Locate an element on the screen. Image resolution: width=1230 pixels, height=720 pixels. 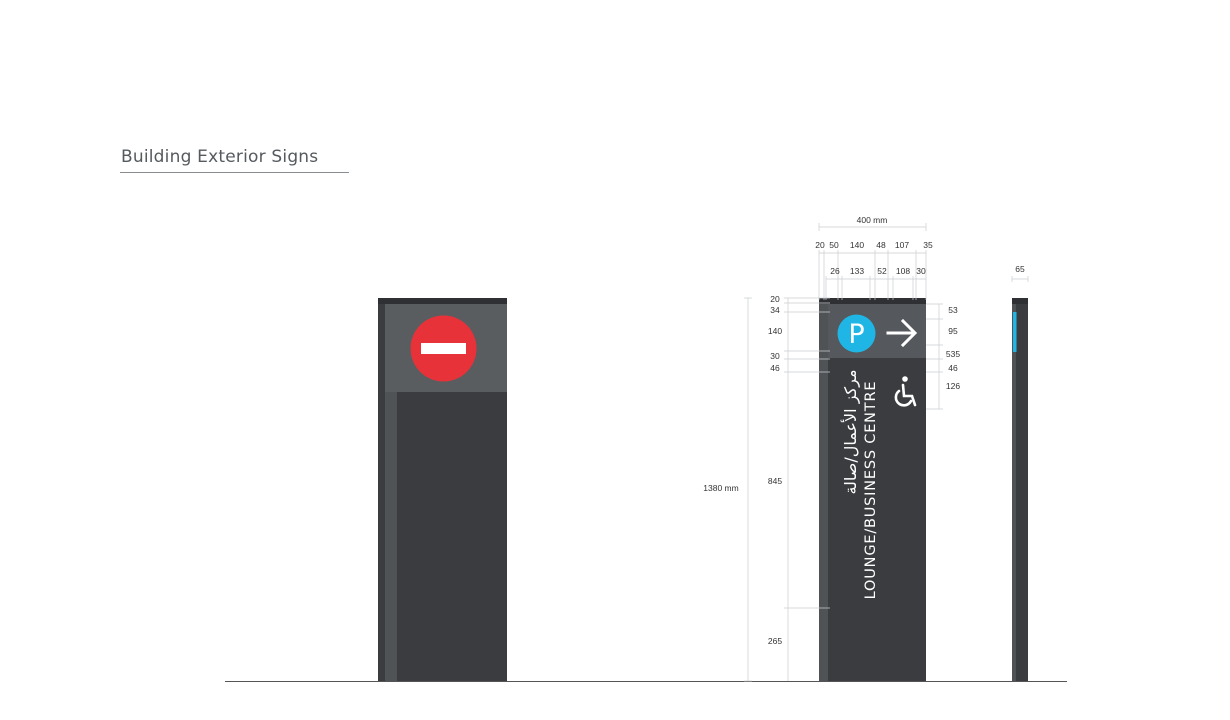
dim-left-6: 845 is located at coordinates (775, 481).